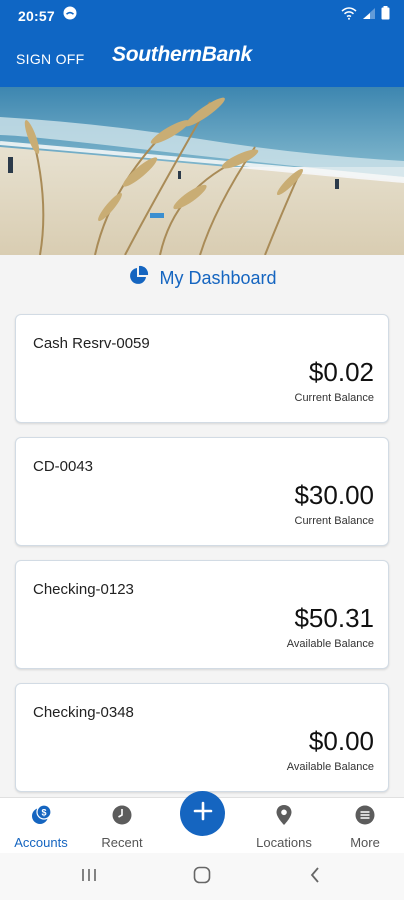 The height and width of the screenshot is (900, 404). Describe the element at coordinates (202, 737) in the screenshot. I see `account-card: Checking-0348 $0.00 Available Balance` at that location.